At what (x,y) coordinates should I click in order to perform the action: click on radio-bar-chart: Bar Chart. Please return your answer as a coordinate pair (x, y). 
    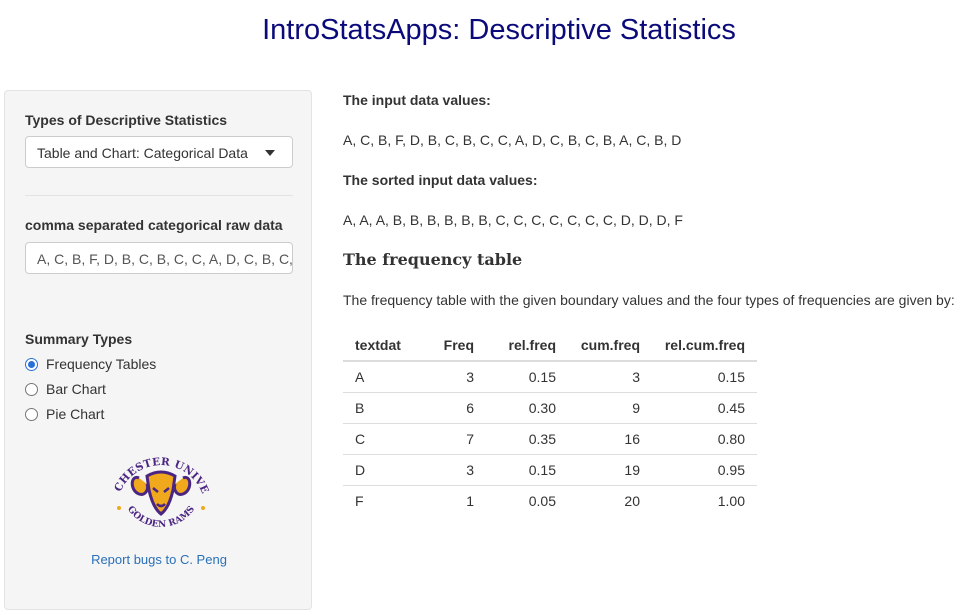
    Looking at the image, I should click on (65, 389).